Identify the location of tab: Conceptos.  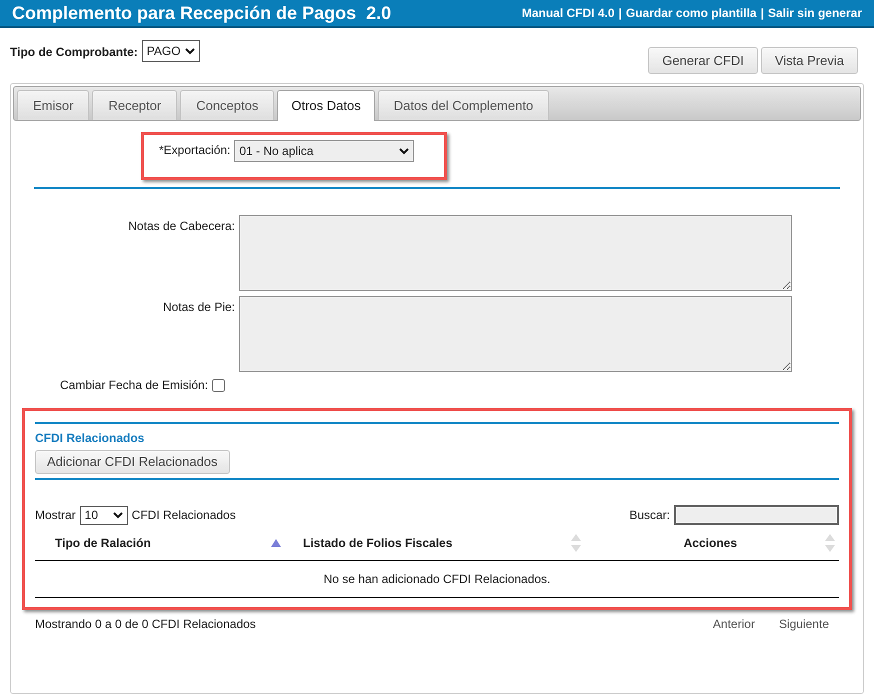
(227, 105).